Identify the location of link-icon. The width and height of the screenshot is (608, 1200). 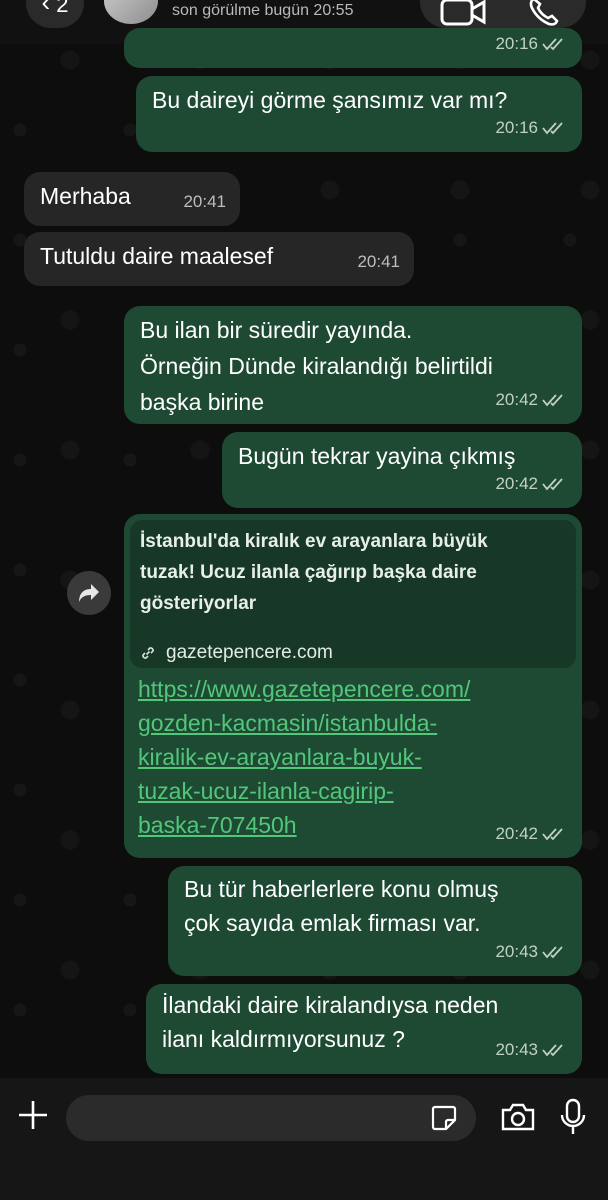
(148, 652).